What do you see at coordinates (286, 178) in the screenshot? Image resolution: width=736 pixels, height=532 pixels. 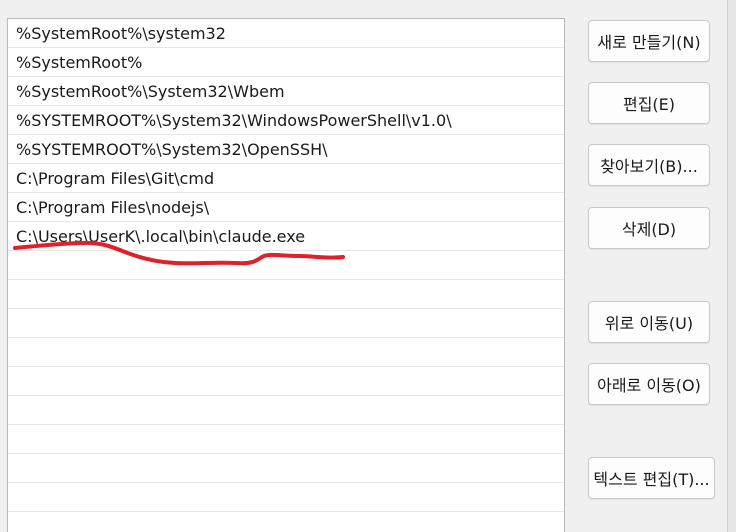 I see `path-entry: C:\Program Files\Git\cmd` at bounding box center [286, 178].